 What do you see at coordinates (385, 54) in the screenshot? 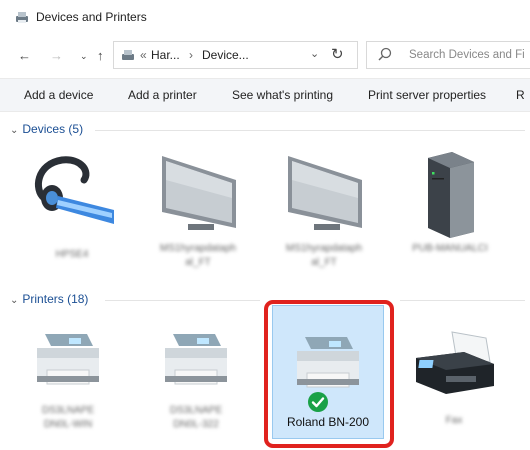
I see `search-icon` at bounding box center [385, 54].